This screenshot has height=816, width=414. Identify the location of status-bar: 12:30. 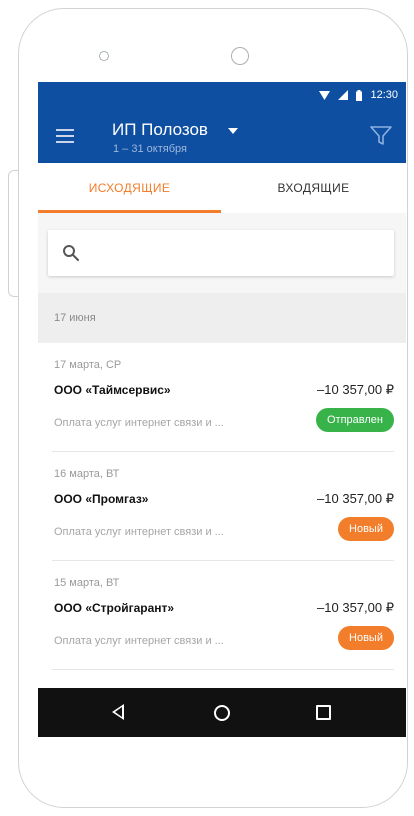
(222, 95).